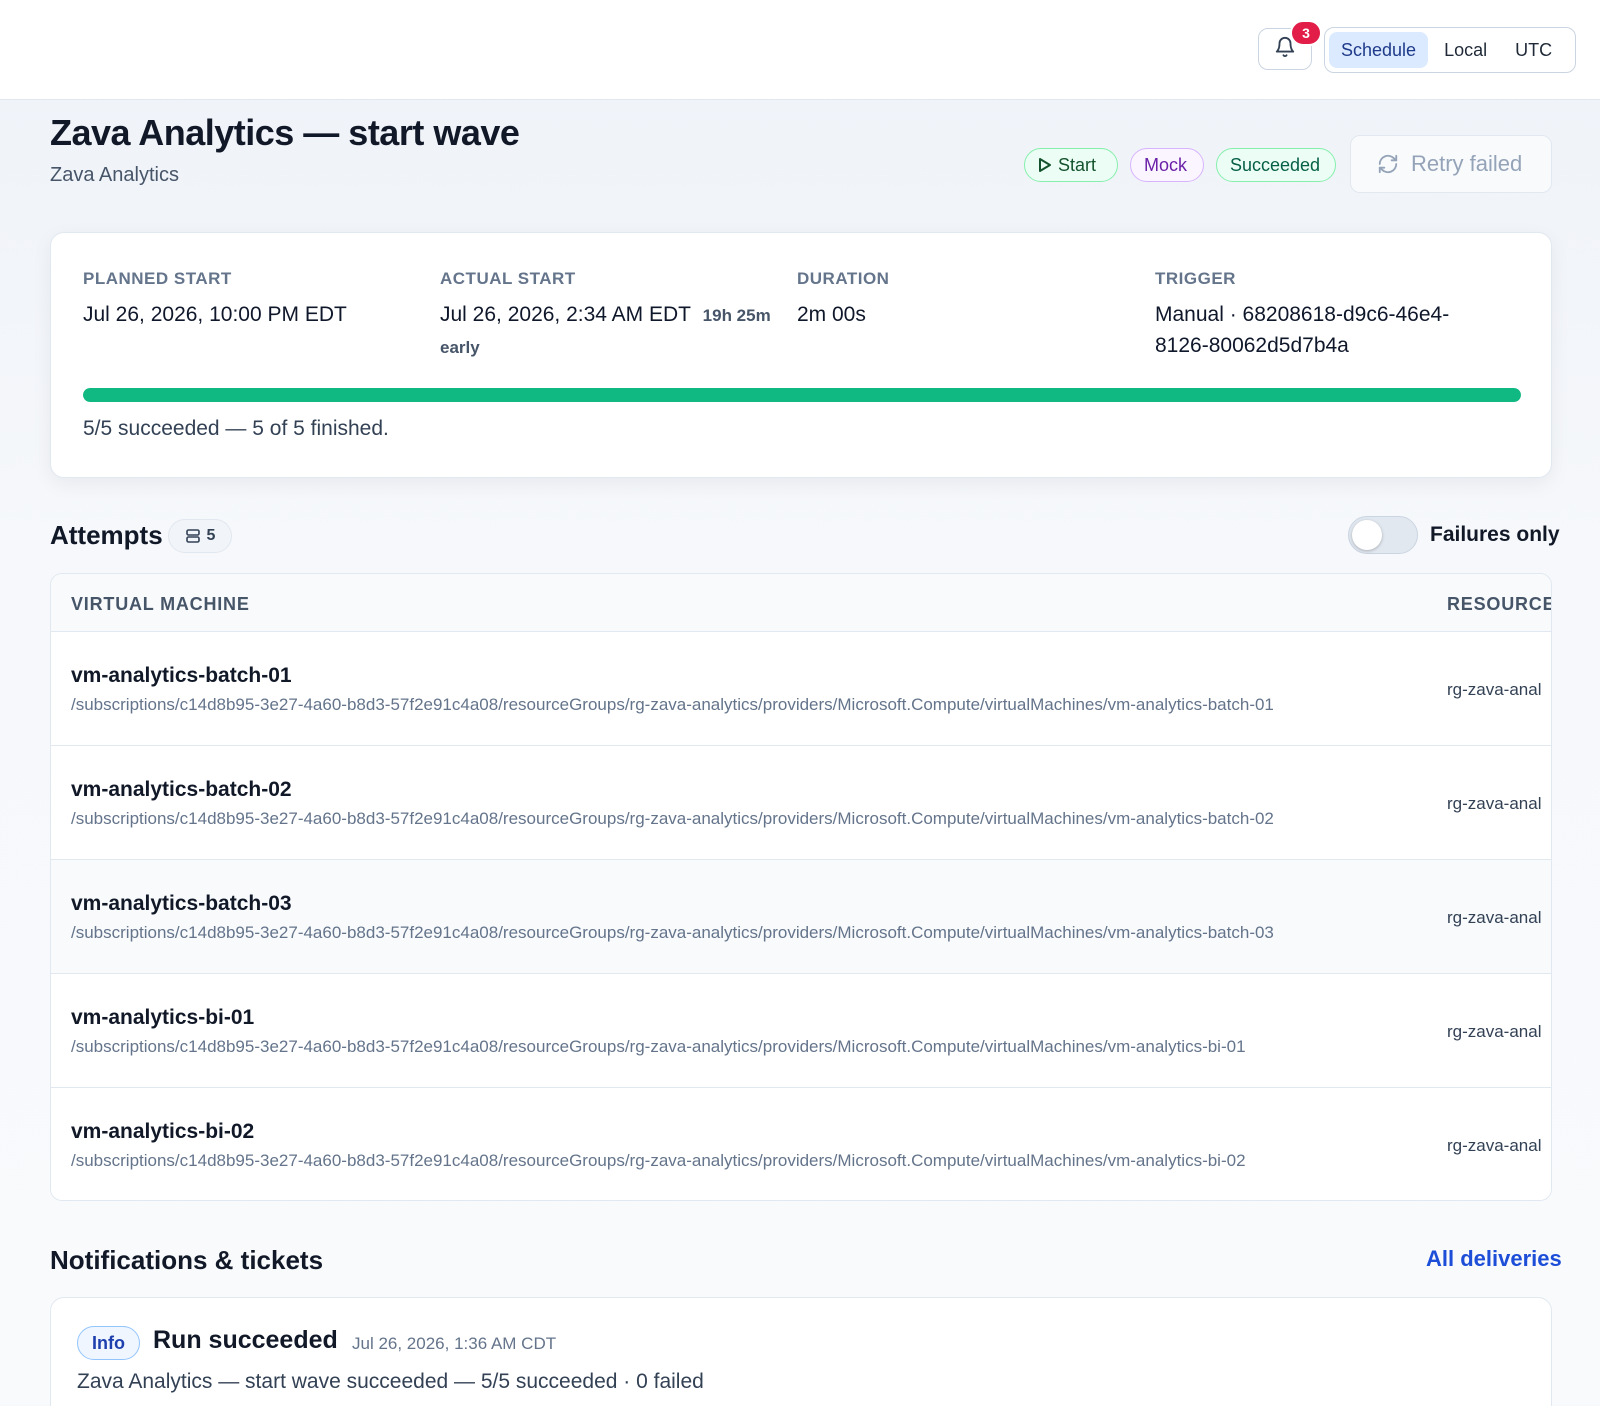  What do you see at coordinates (1383, 535) in the screenshot?
I see `failures-only-toggle` at bounding box center [1383, 535].